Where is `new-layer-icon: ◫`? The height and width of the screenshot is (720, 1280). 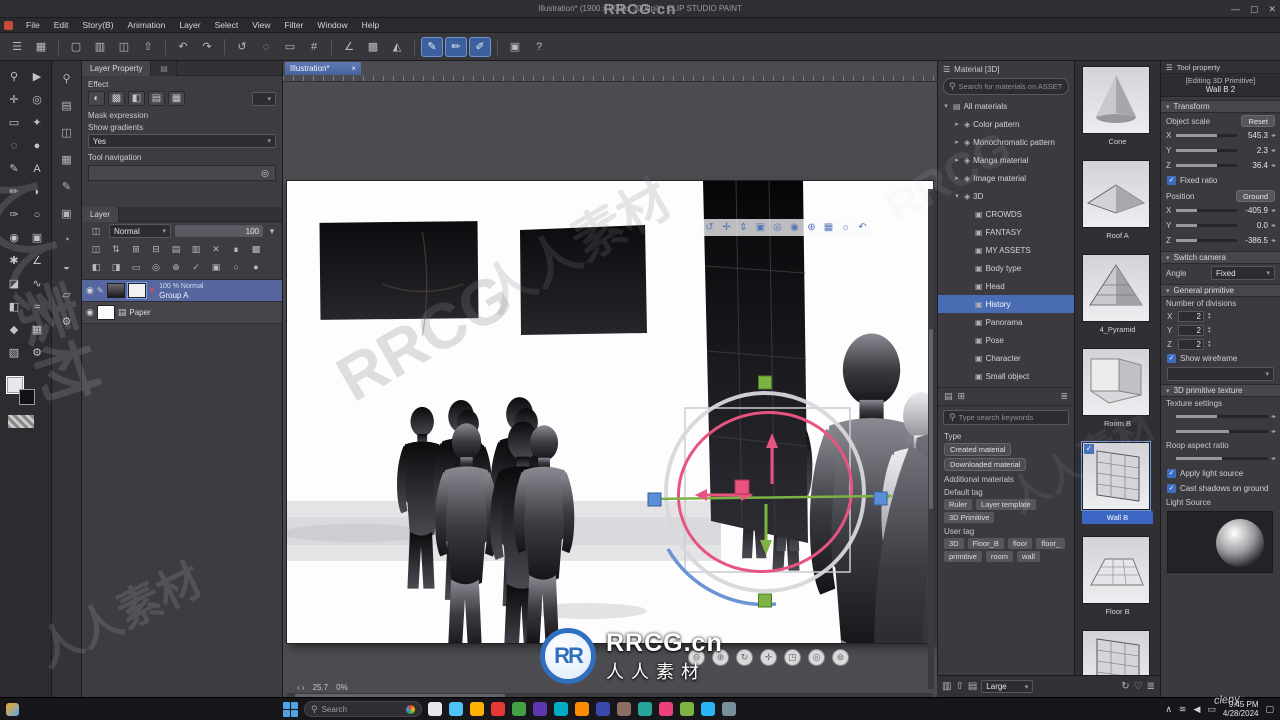 new-layer-icon: ◫ is located at coordinates (96, 249).